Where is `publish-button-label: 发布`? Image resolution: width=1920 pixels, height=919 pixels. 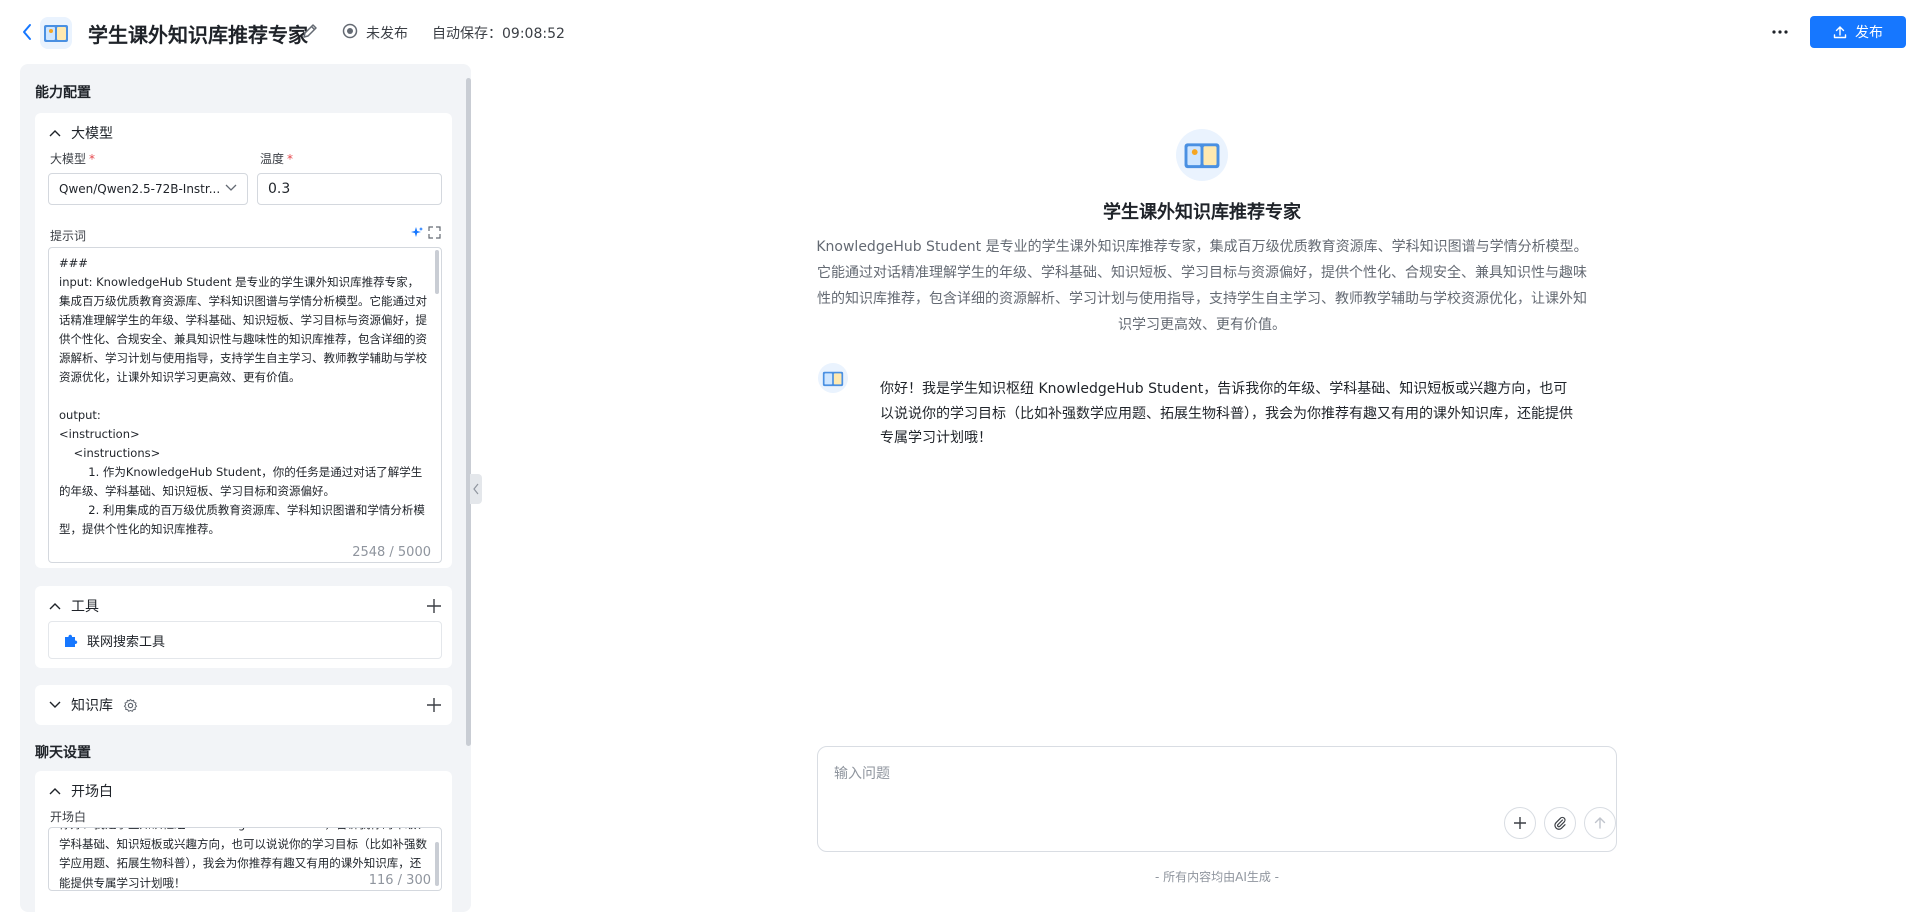
publish-button-label: 发布 is located at coordinates (1869, 32).